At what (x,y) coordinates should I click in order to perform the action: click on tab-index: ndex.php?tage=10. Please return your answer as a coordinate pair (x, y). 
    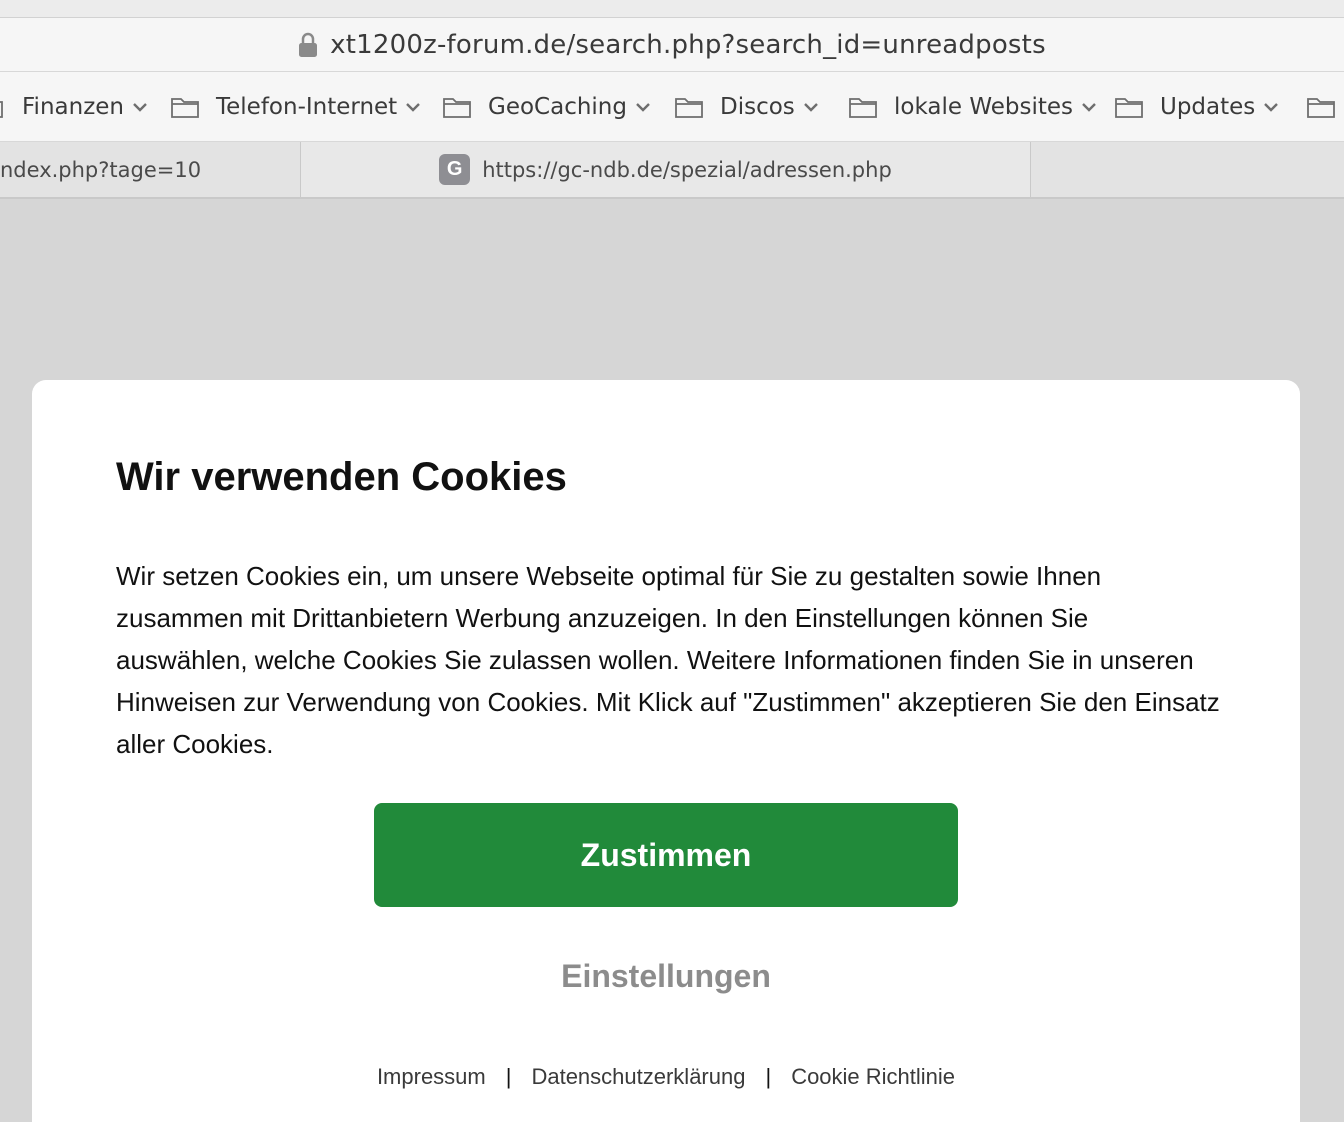
    Looking at the image, I should click on (150, 169).